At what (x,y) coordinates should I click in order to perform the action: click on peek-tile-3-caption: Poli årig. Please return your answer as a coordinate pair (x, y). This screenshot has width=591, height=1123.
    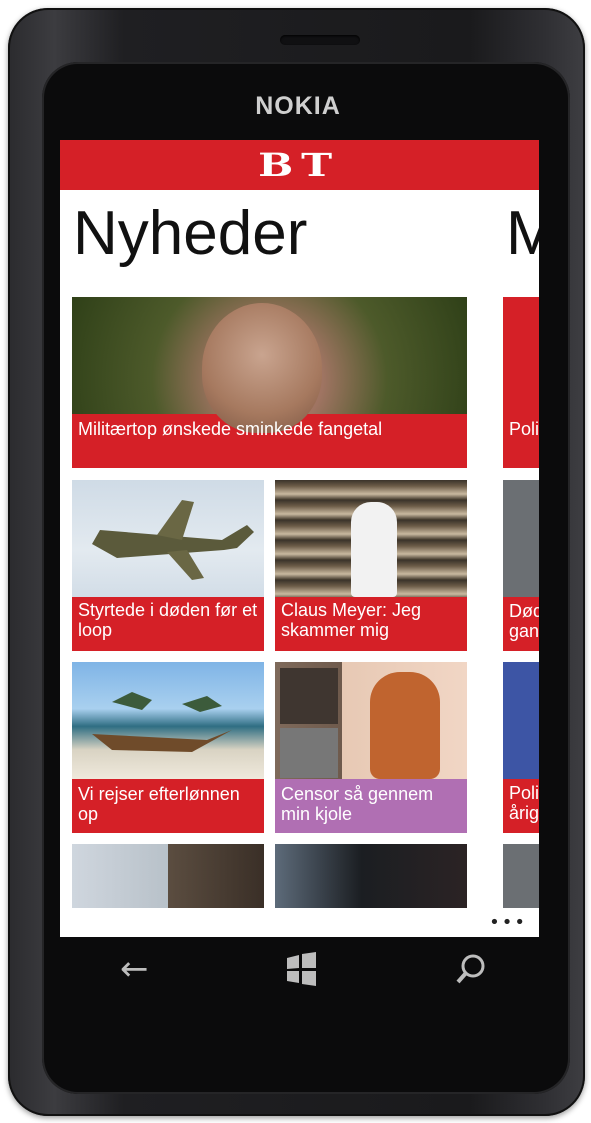
    Looking at the image, I should click on (521, 806).